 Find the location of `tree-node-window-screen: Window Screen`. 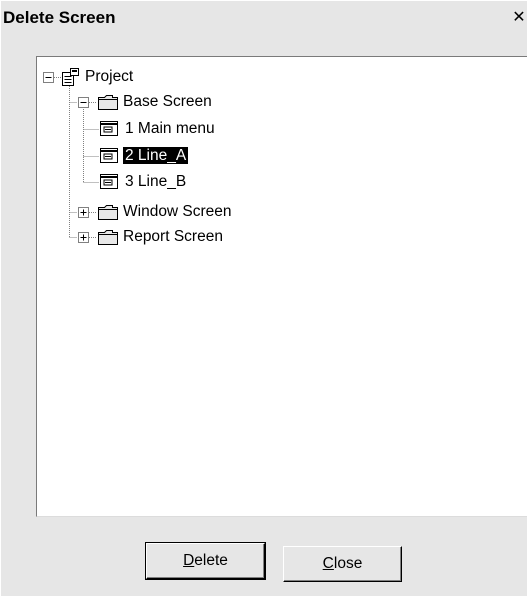

tree-node-window-screen: Window Screen is located at coordinates (177, 212).